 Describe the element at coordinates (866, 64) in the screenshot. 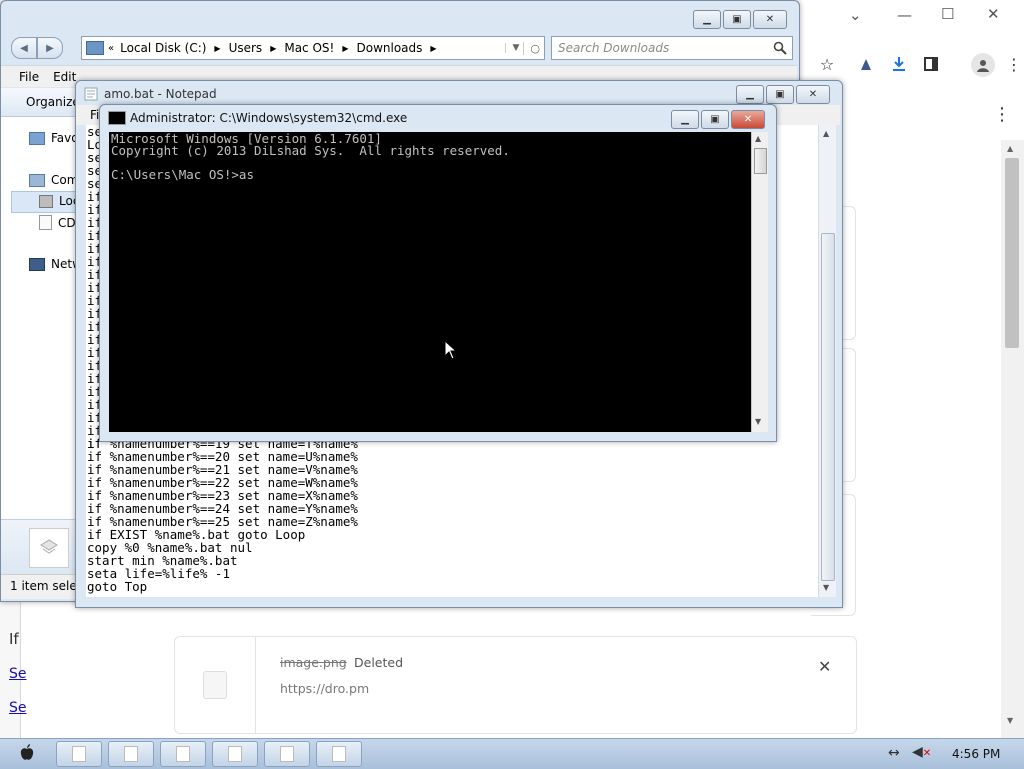

I see `extension-icon` at that location.